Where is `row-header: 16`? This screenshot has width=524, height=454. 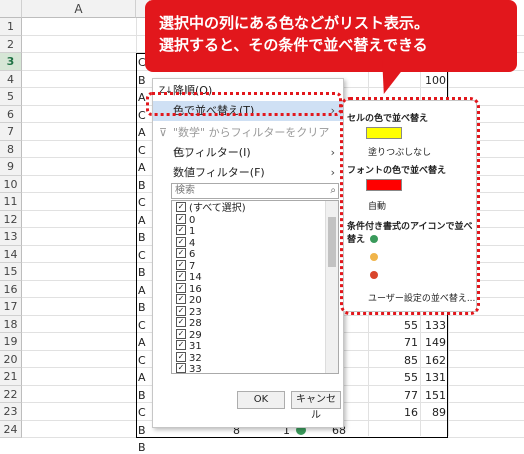
row-header: 16 is located at coordinates (11, 289).